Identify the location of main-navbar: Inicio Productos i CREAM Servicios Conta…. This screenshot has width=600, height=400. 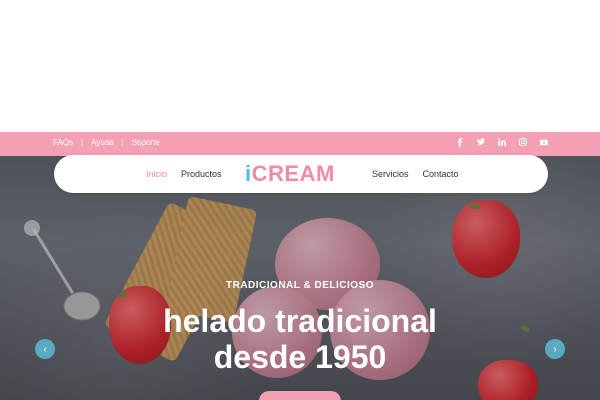
(301, 174).